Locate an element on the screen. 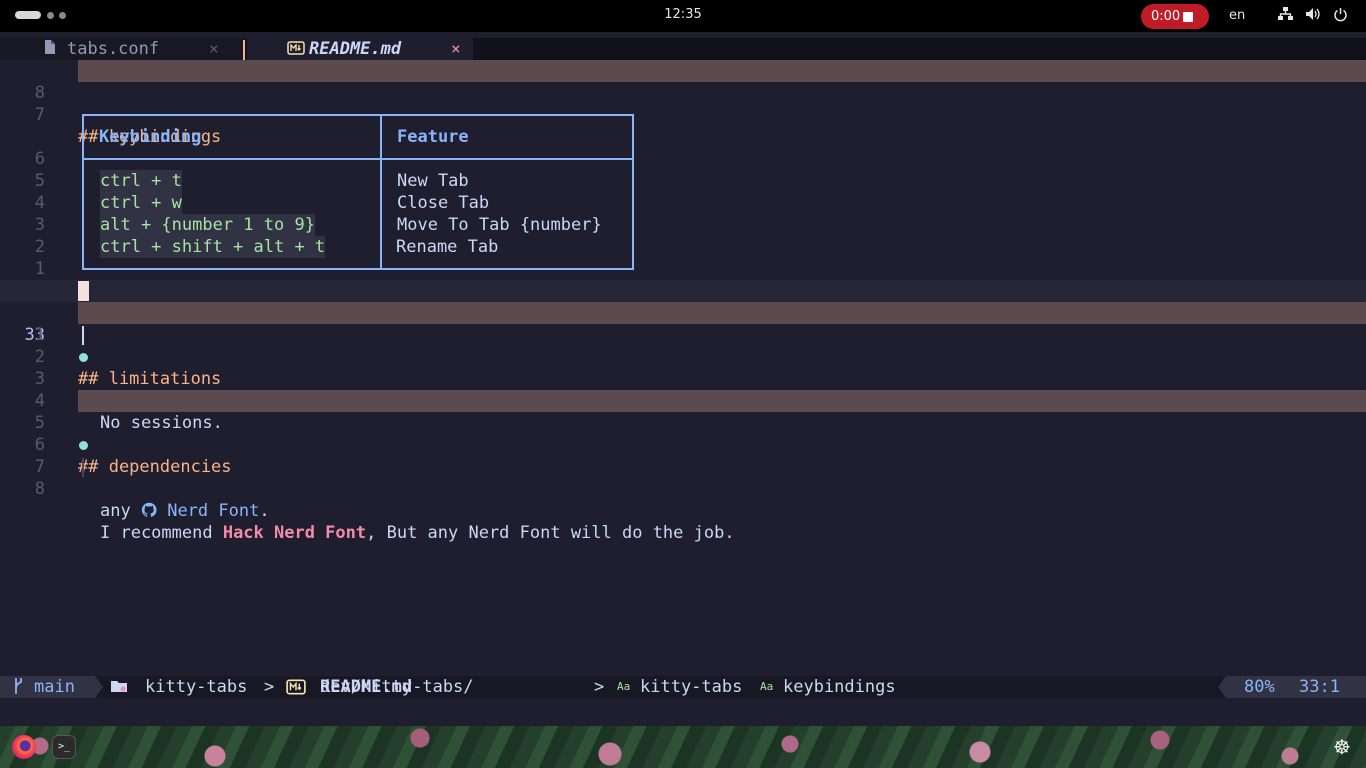 Image resolution: width=1366 pixels, height=768 pixels. buffer-line: 8 ## keybindings is located at coordinates (683, 103).